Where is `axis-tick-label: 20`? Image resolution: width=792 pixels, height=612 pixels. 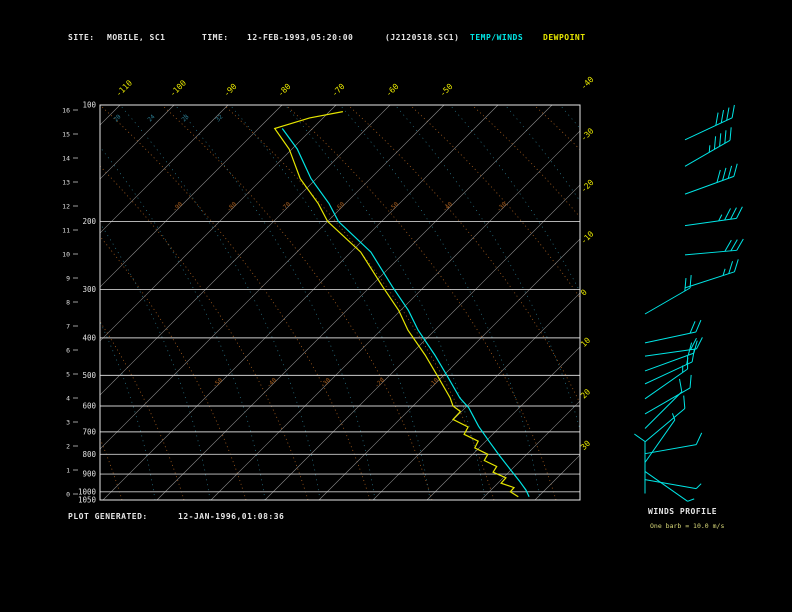
axis-tick-label: 20 is located at coordinates (117, 118).